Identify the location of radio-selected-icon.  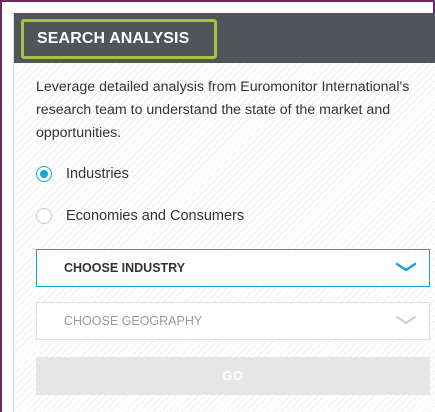
(44, 174).